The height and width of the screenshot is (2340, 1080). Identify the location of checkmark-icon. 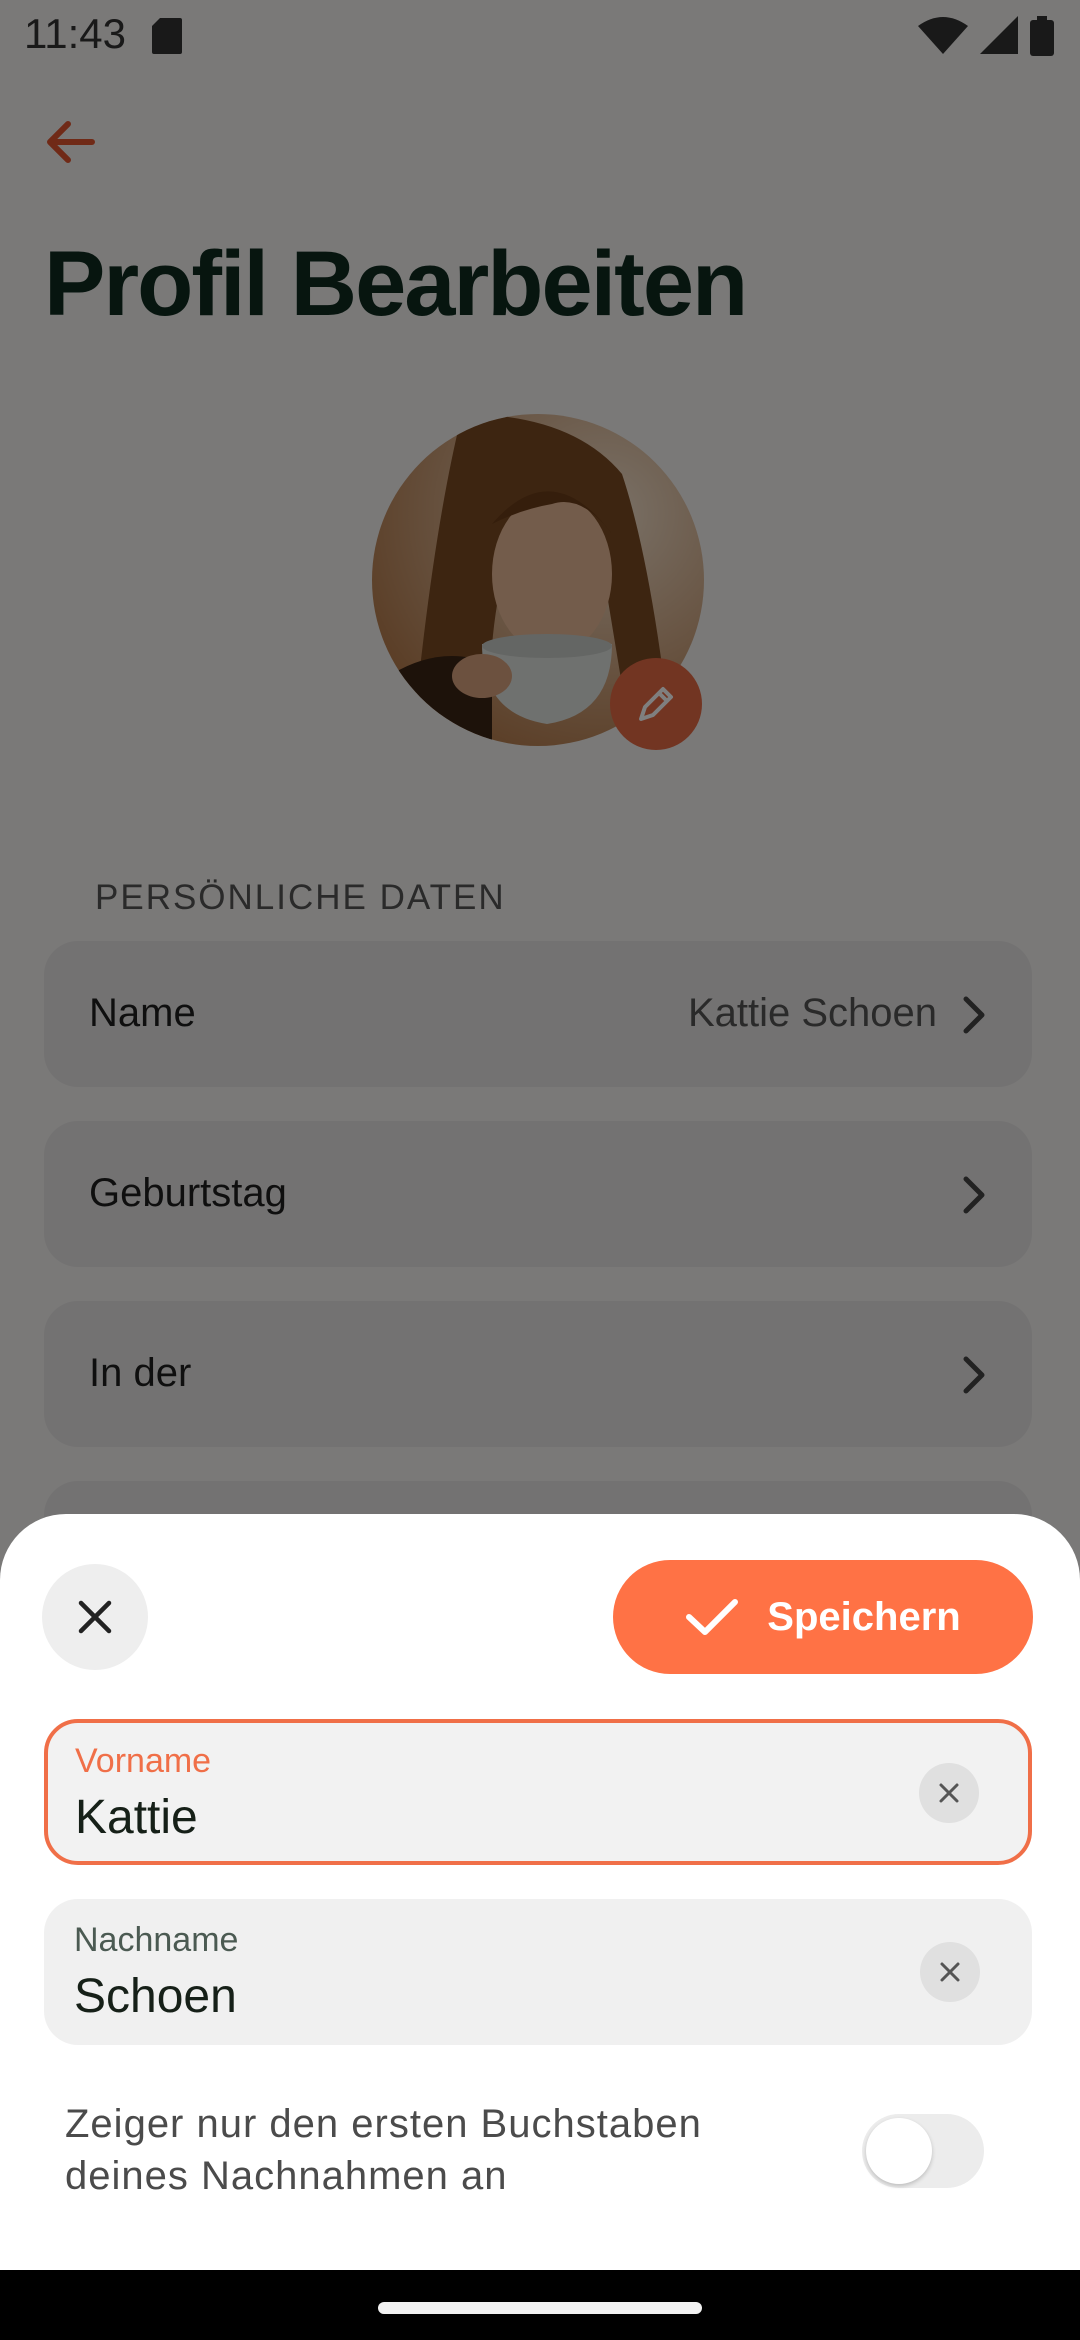
(712, 1617).